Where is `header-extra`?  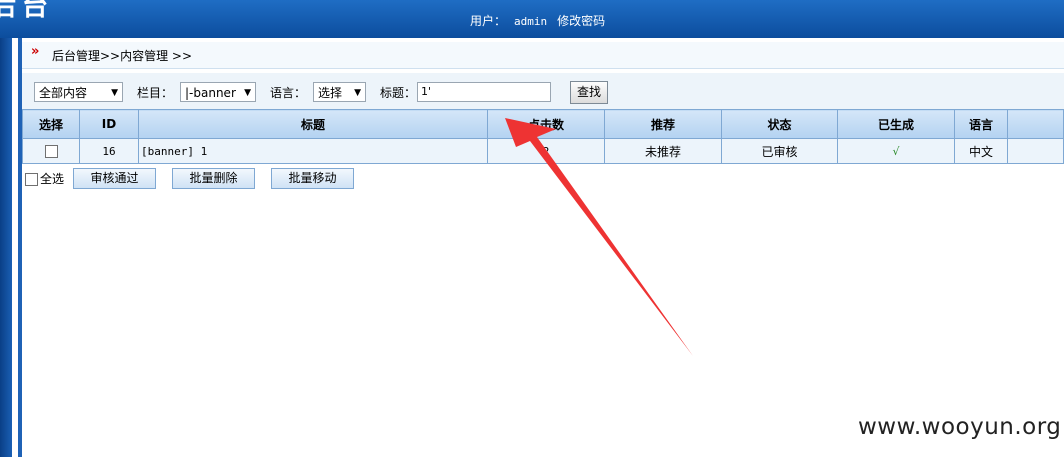
header-extra is located at coordinates (1035, 124).